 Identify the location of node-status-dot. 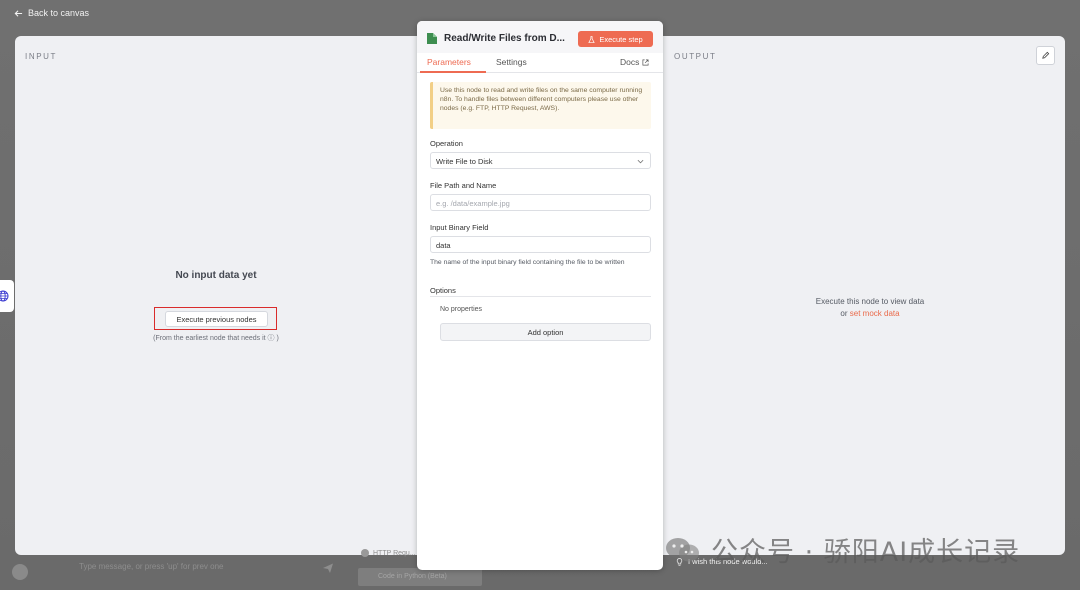
(365, 553).